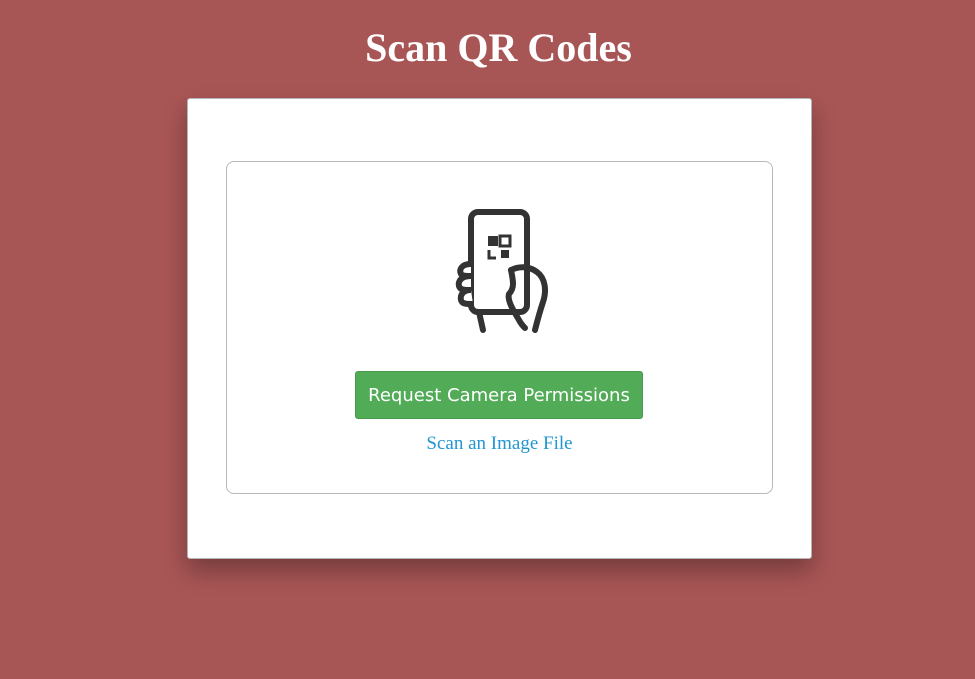 This screenshot has width=975, height=679. What do you see at coordinates (501, 271) in the screenshot?
I see `phone-qr-scan-icon` at bounding box center [501, 271].